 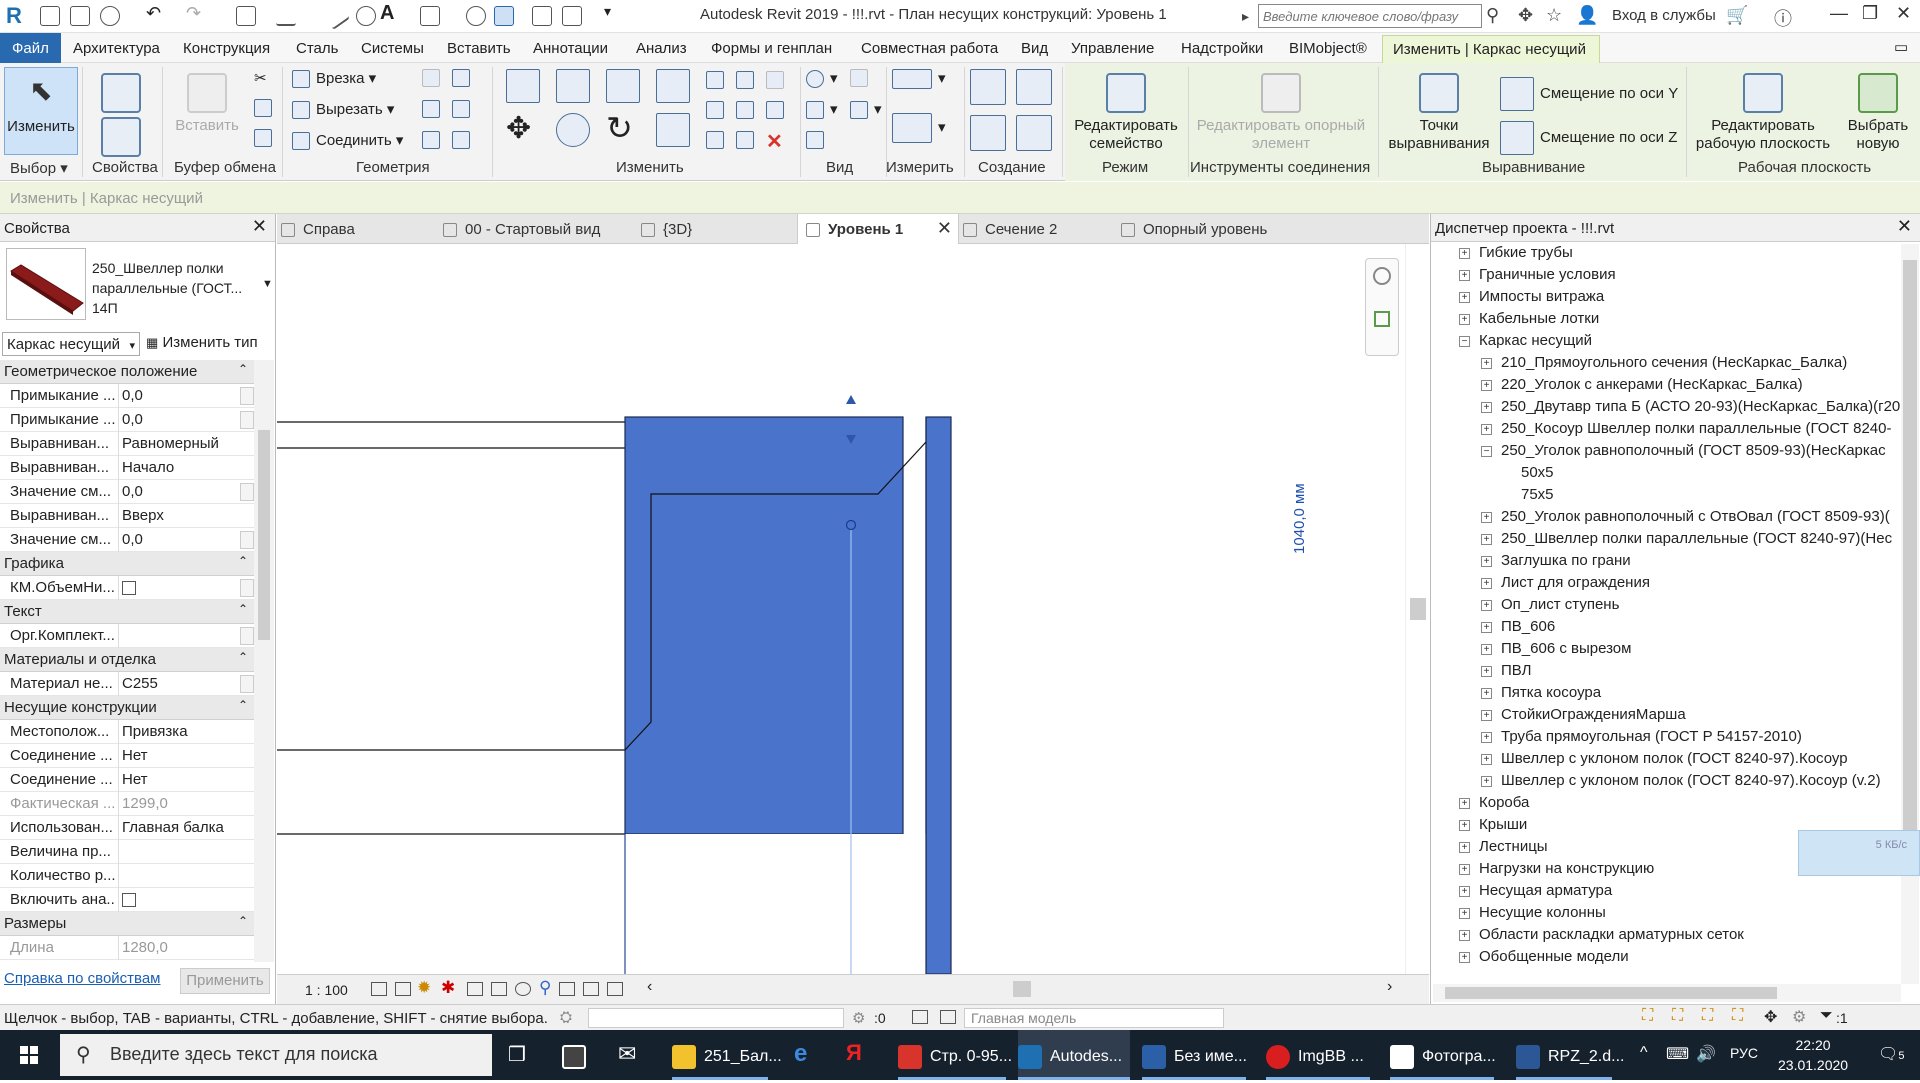 What do you see at coordinates (1328, 48) in the screenshot?
I see `tab-bimobject: BIMobject®` at bounding box center [1328, 48].